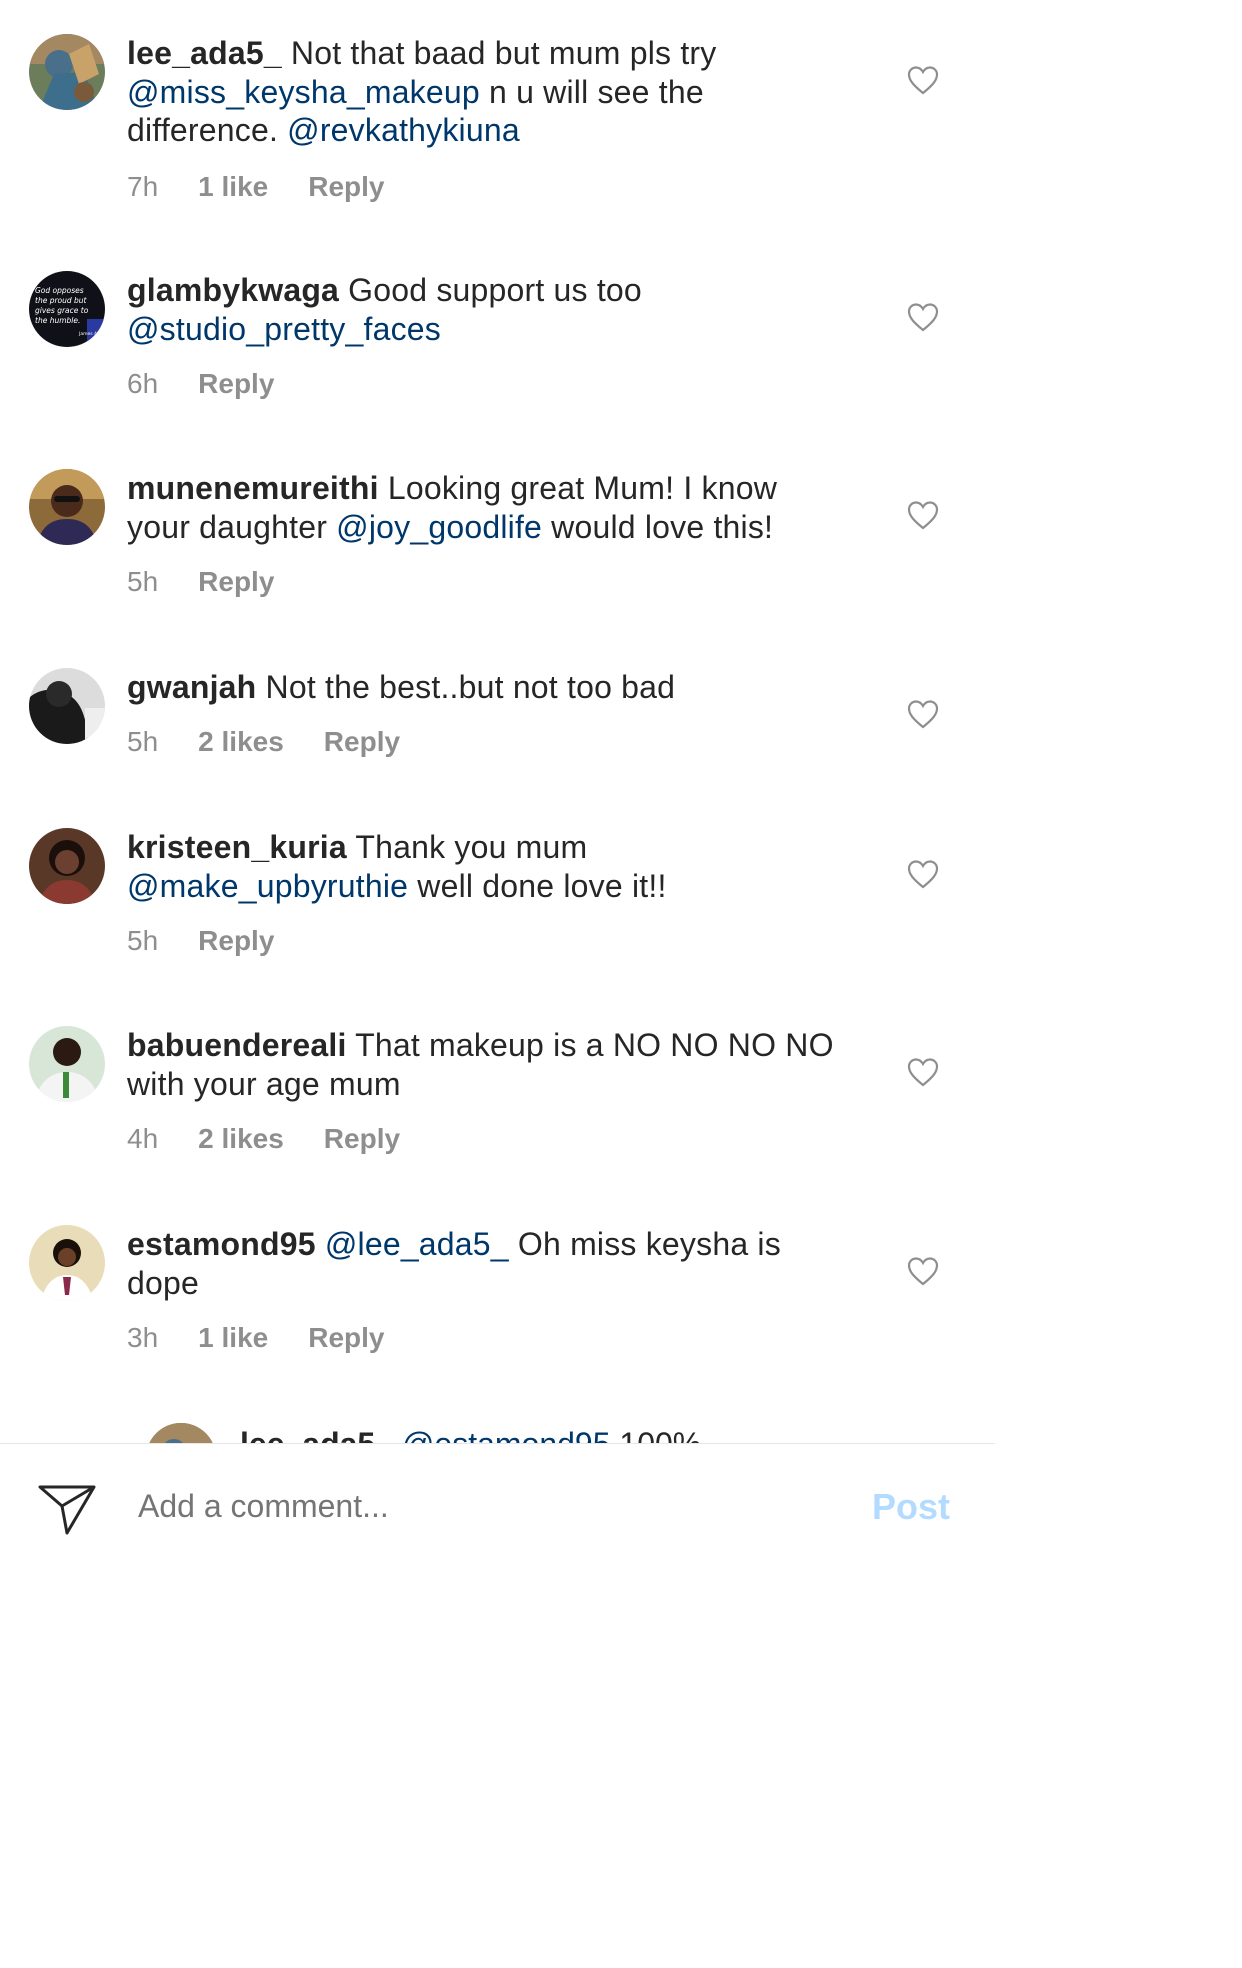  What do you see at coordinates (439, 527) in the screenshot?
I see `mention-link: @joy_goodlife` at bounding box center [439, 527].